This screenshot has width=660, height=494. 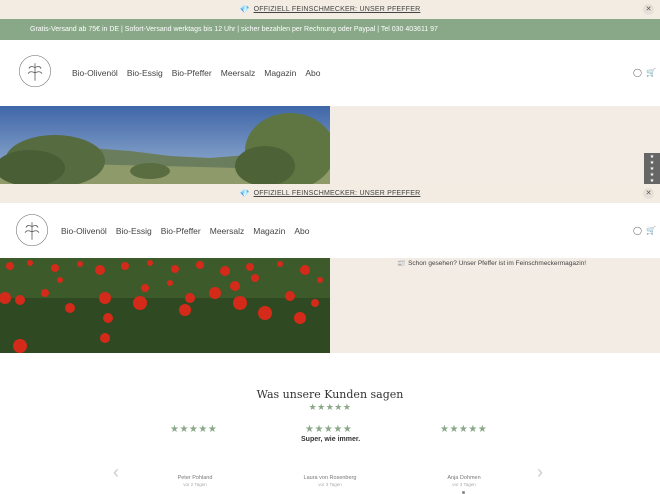 What do you see at coordinates (165, 305) in the screenshot?
I see `poppy-field-image` at bounding box center [165, 305].